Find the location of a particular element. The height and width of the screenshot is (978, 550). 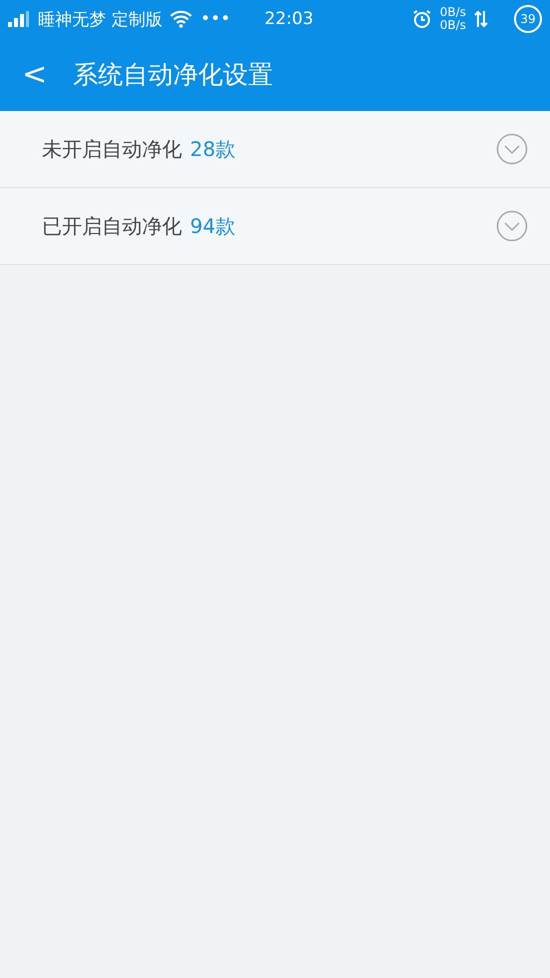

clock-time: 22:03 is located at coordinates (289, 19).